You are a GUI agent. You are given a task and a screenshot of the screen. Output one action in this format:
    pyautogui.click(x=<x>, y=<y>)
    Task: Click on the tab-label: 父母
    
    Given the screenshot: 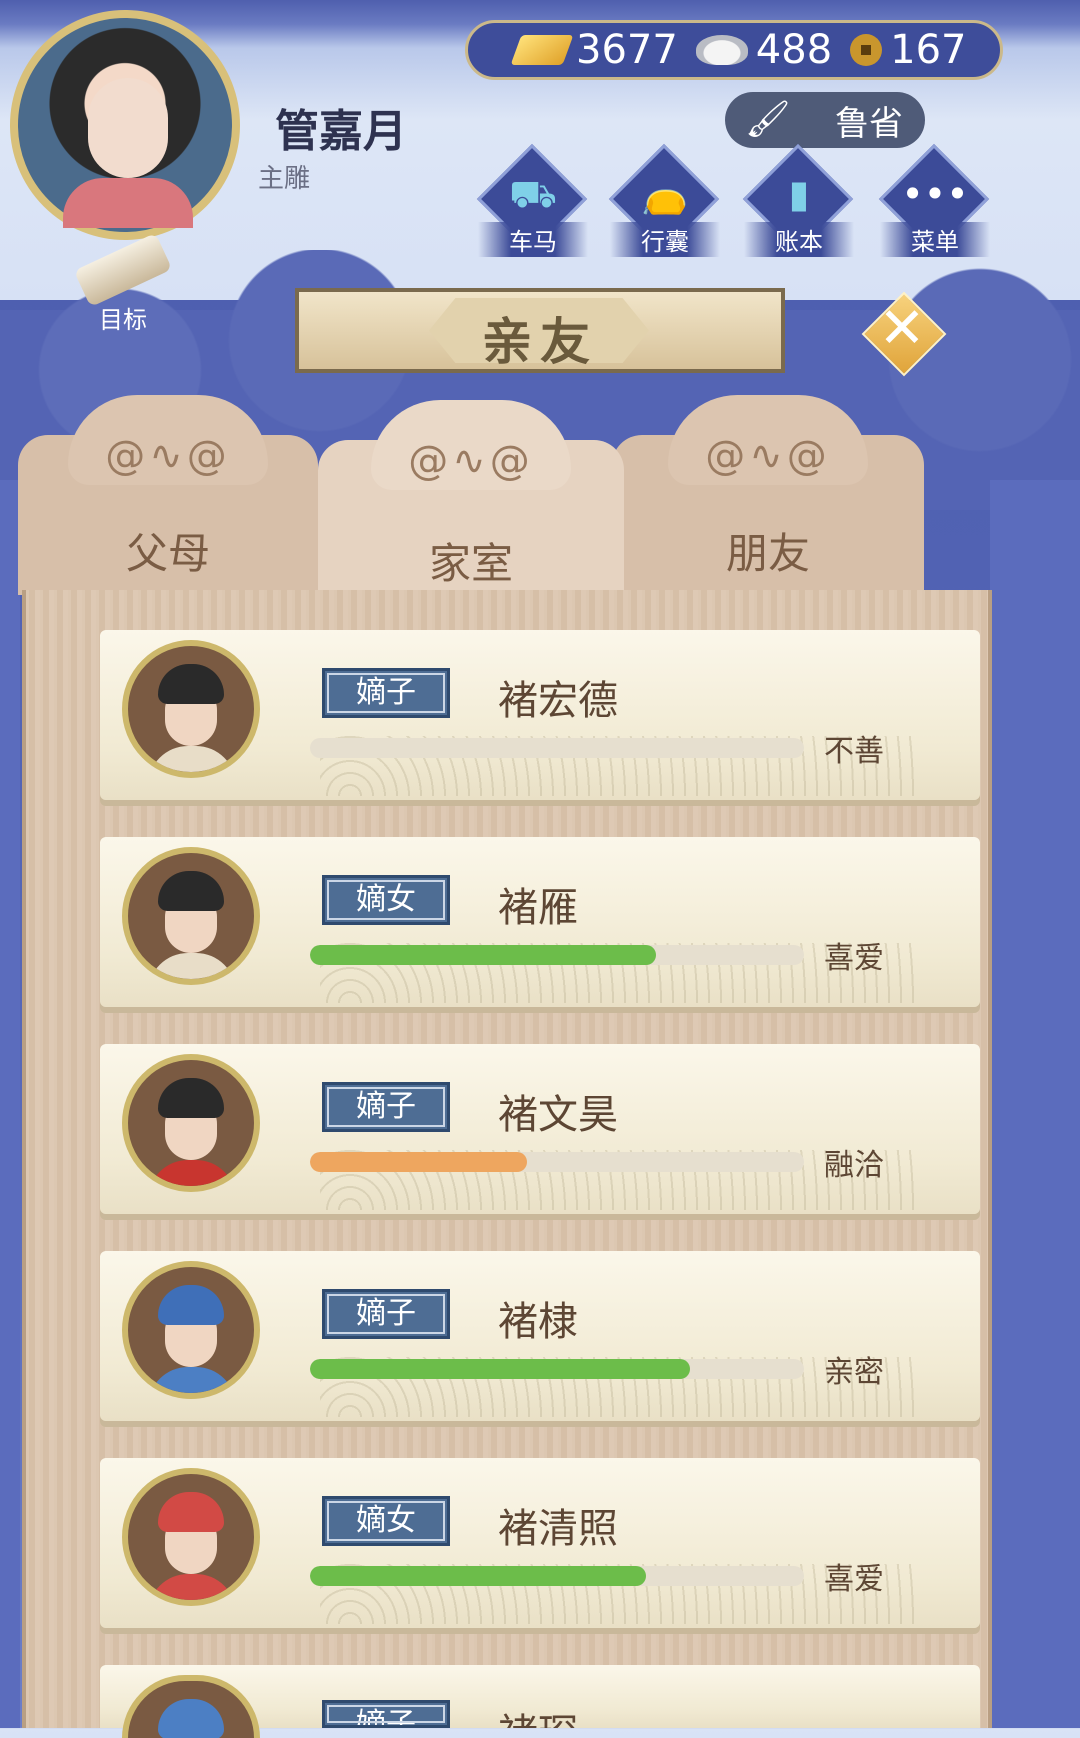 What is the action you would take?
    pyautogui.click(x=167, y=553)
    